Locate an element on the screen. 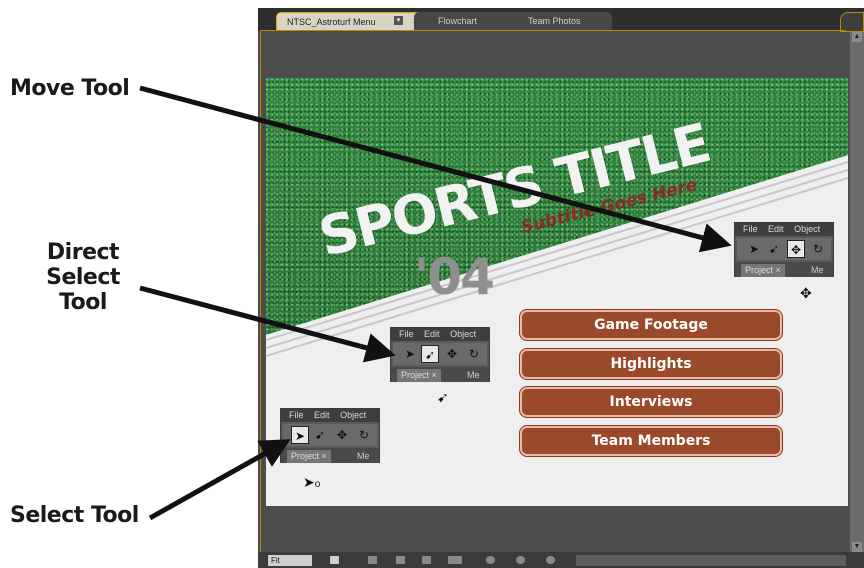 Image resolution: width=864 pixels, height=568 pixels. menu-button-team-members: Team Members is located at coordinates (651, 441).